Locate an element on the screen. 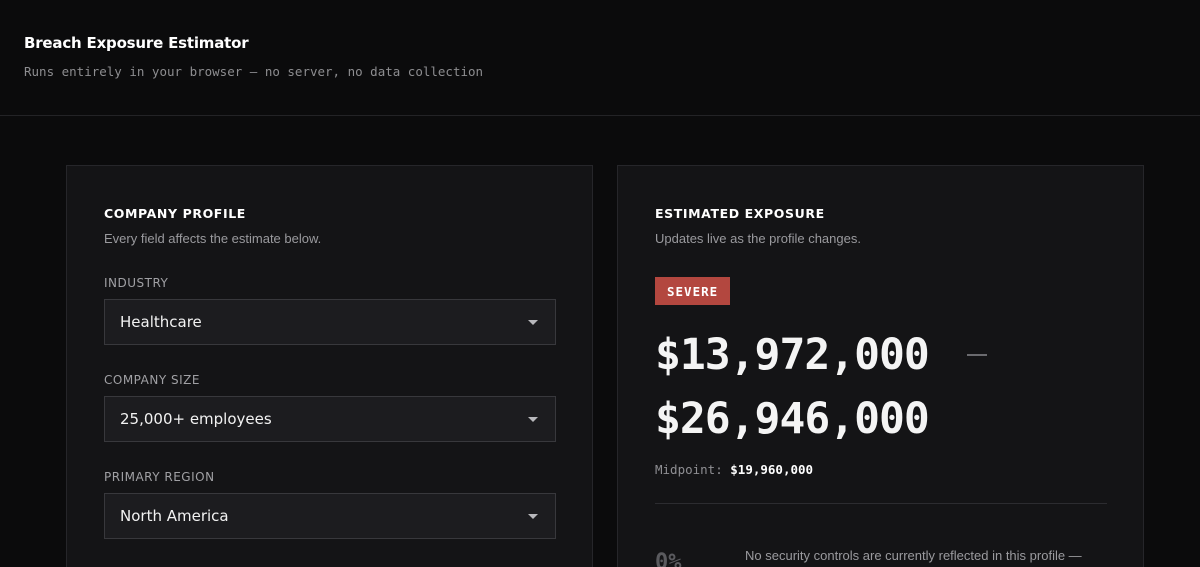  controls-percent: 0% is located at coordinates (668, 558).